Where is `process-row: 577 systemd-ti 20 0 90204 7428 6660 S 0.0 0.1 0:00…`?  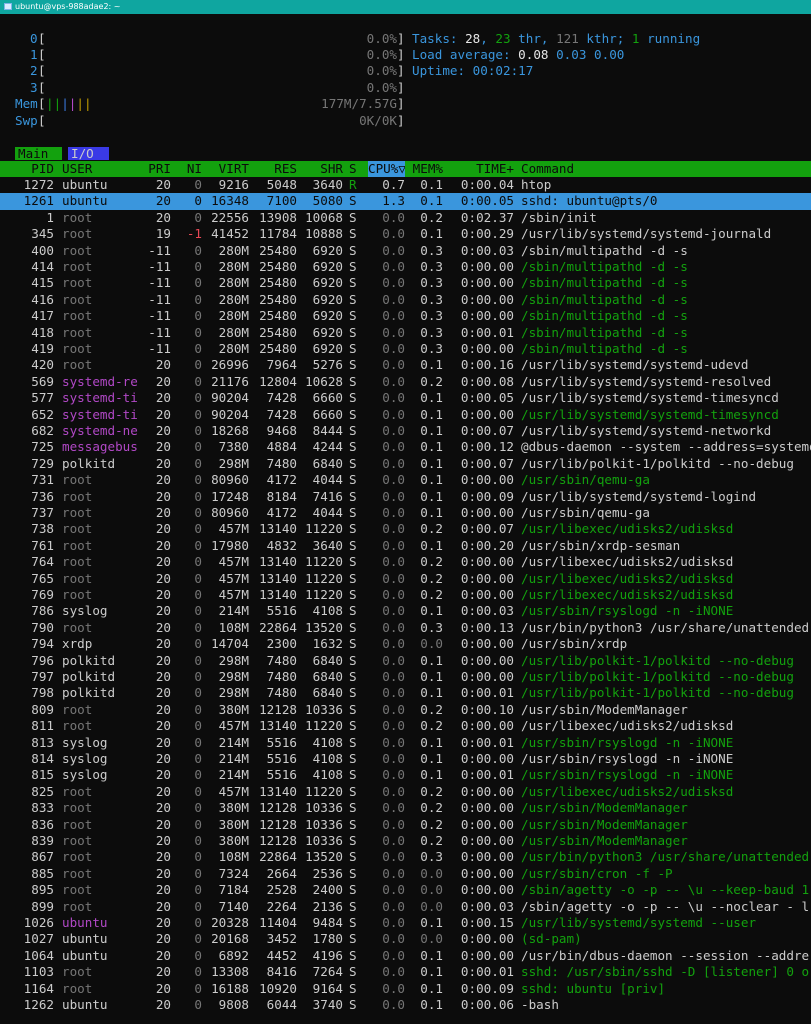 process-row: 577 systemd-ti 20 0 90204 7428 6660 S 0.0 0.1 0:00… is located at coordinates (405, 398).